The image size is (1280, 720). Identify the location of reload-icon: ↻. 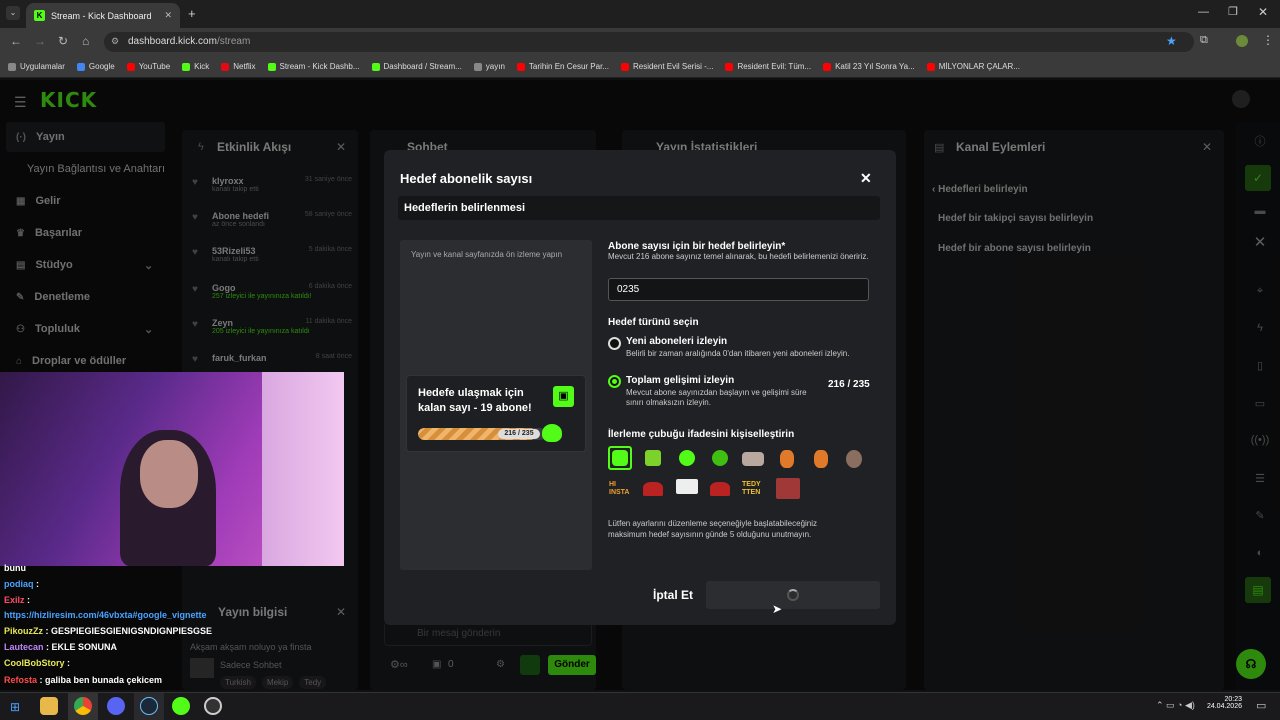
(63, 41).